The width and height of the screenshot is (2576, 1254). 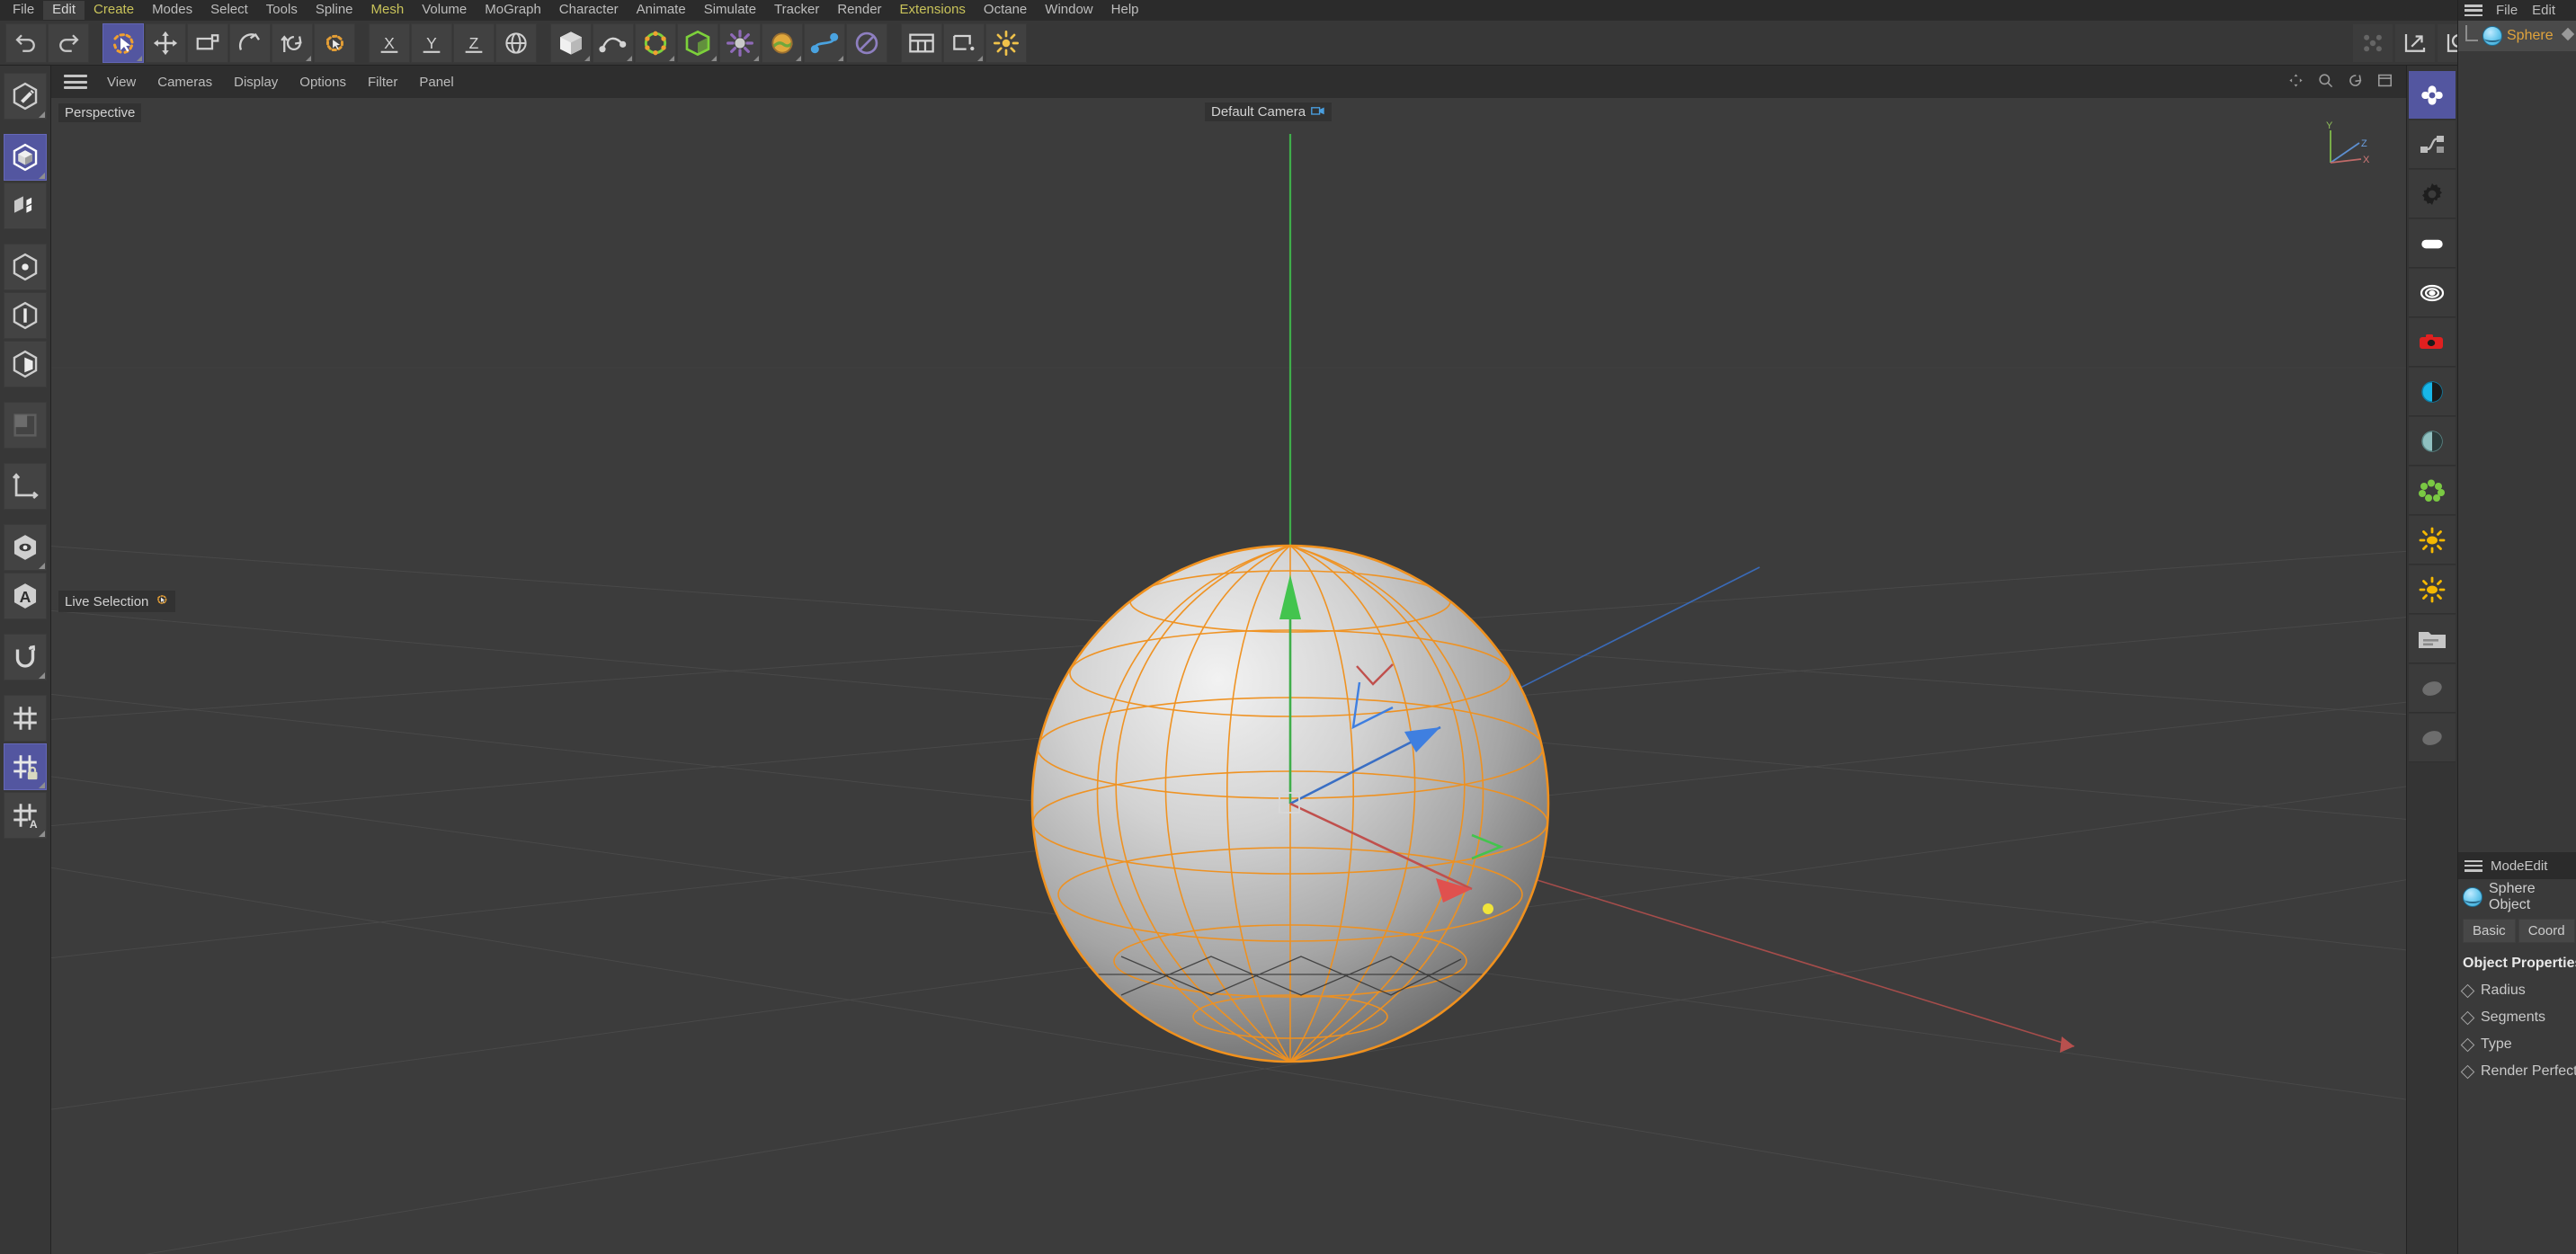 What do you see at coordinates (2568, 36) in the screenshot?
I see `object-tag-icon` at bounding box center [2568, 36].